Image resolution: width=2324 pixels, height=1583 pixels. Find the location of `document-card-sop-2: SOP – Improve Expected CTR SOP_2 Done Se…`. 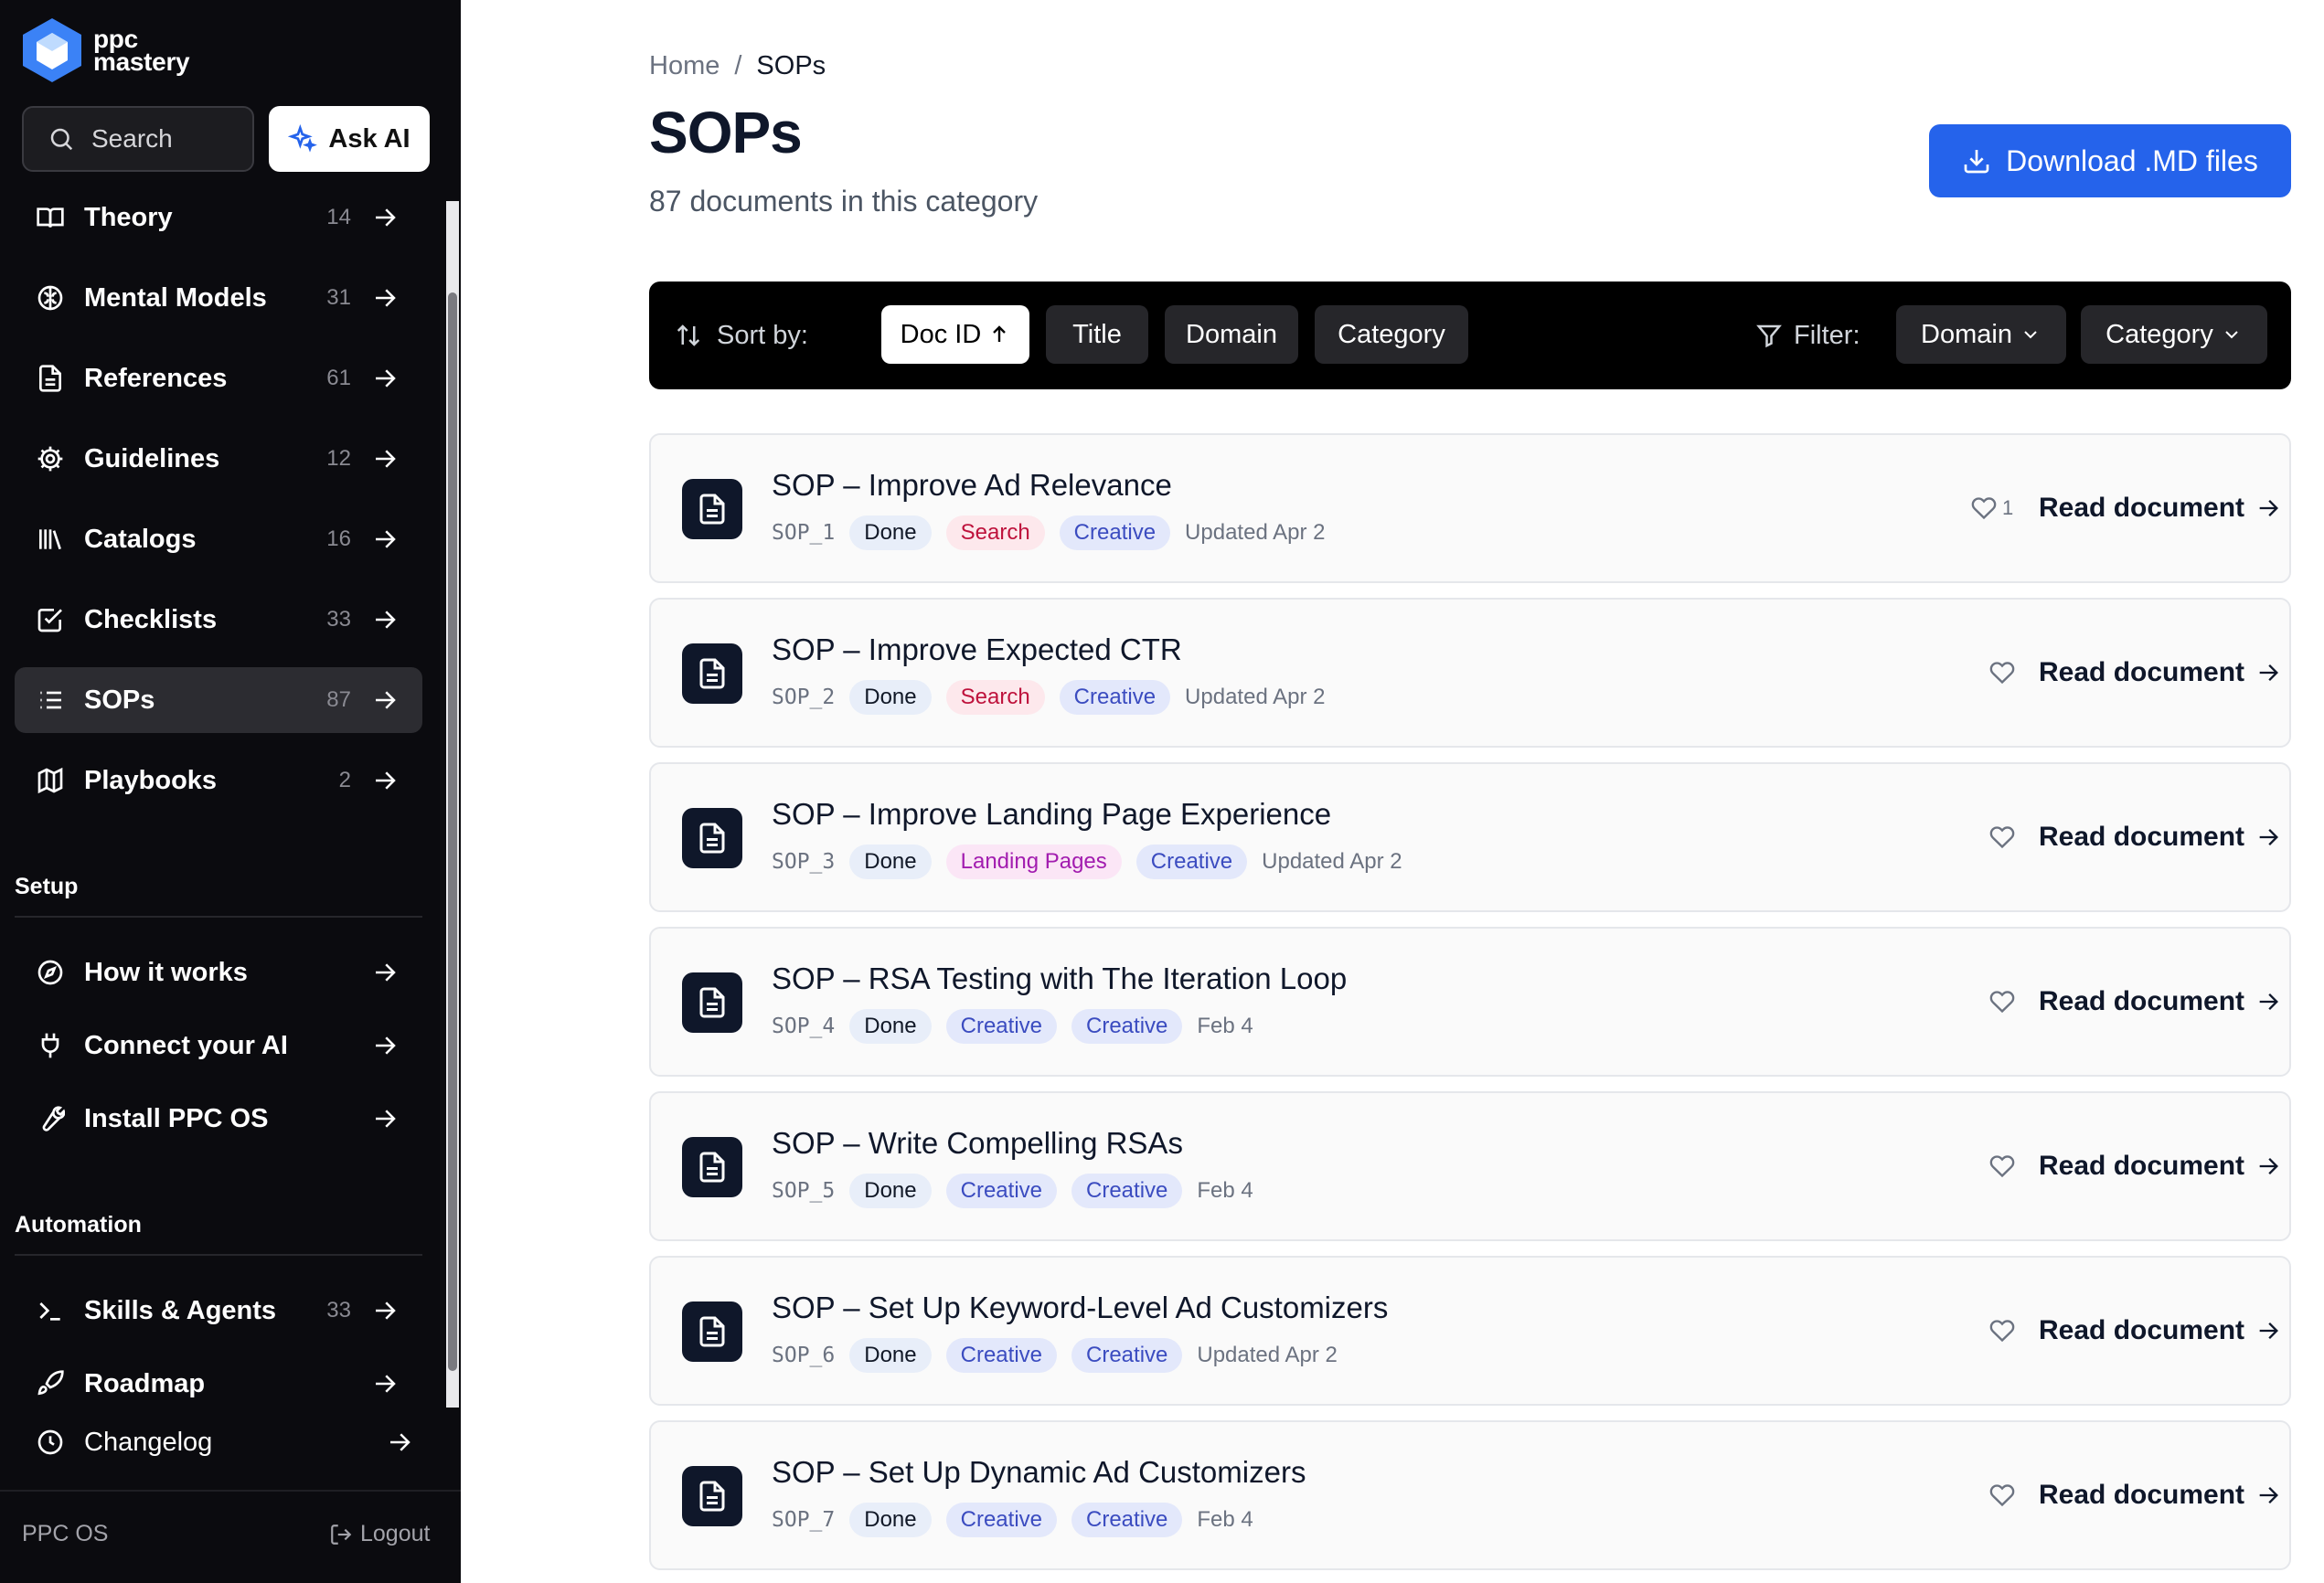

document-card-sop-2: SOP – Improve Expected CTR SOP_2 Done Se… is located at coordinates (1470, 673).